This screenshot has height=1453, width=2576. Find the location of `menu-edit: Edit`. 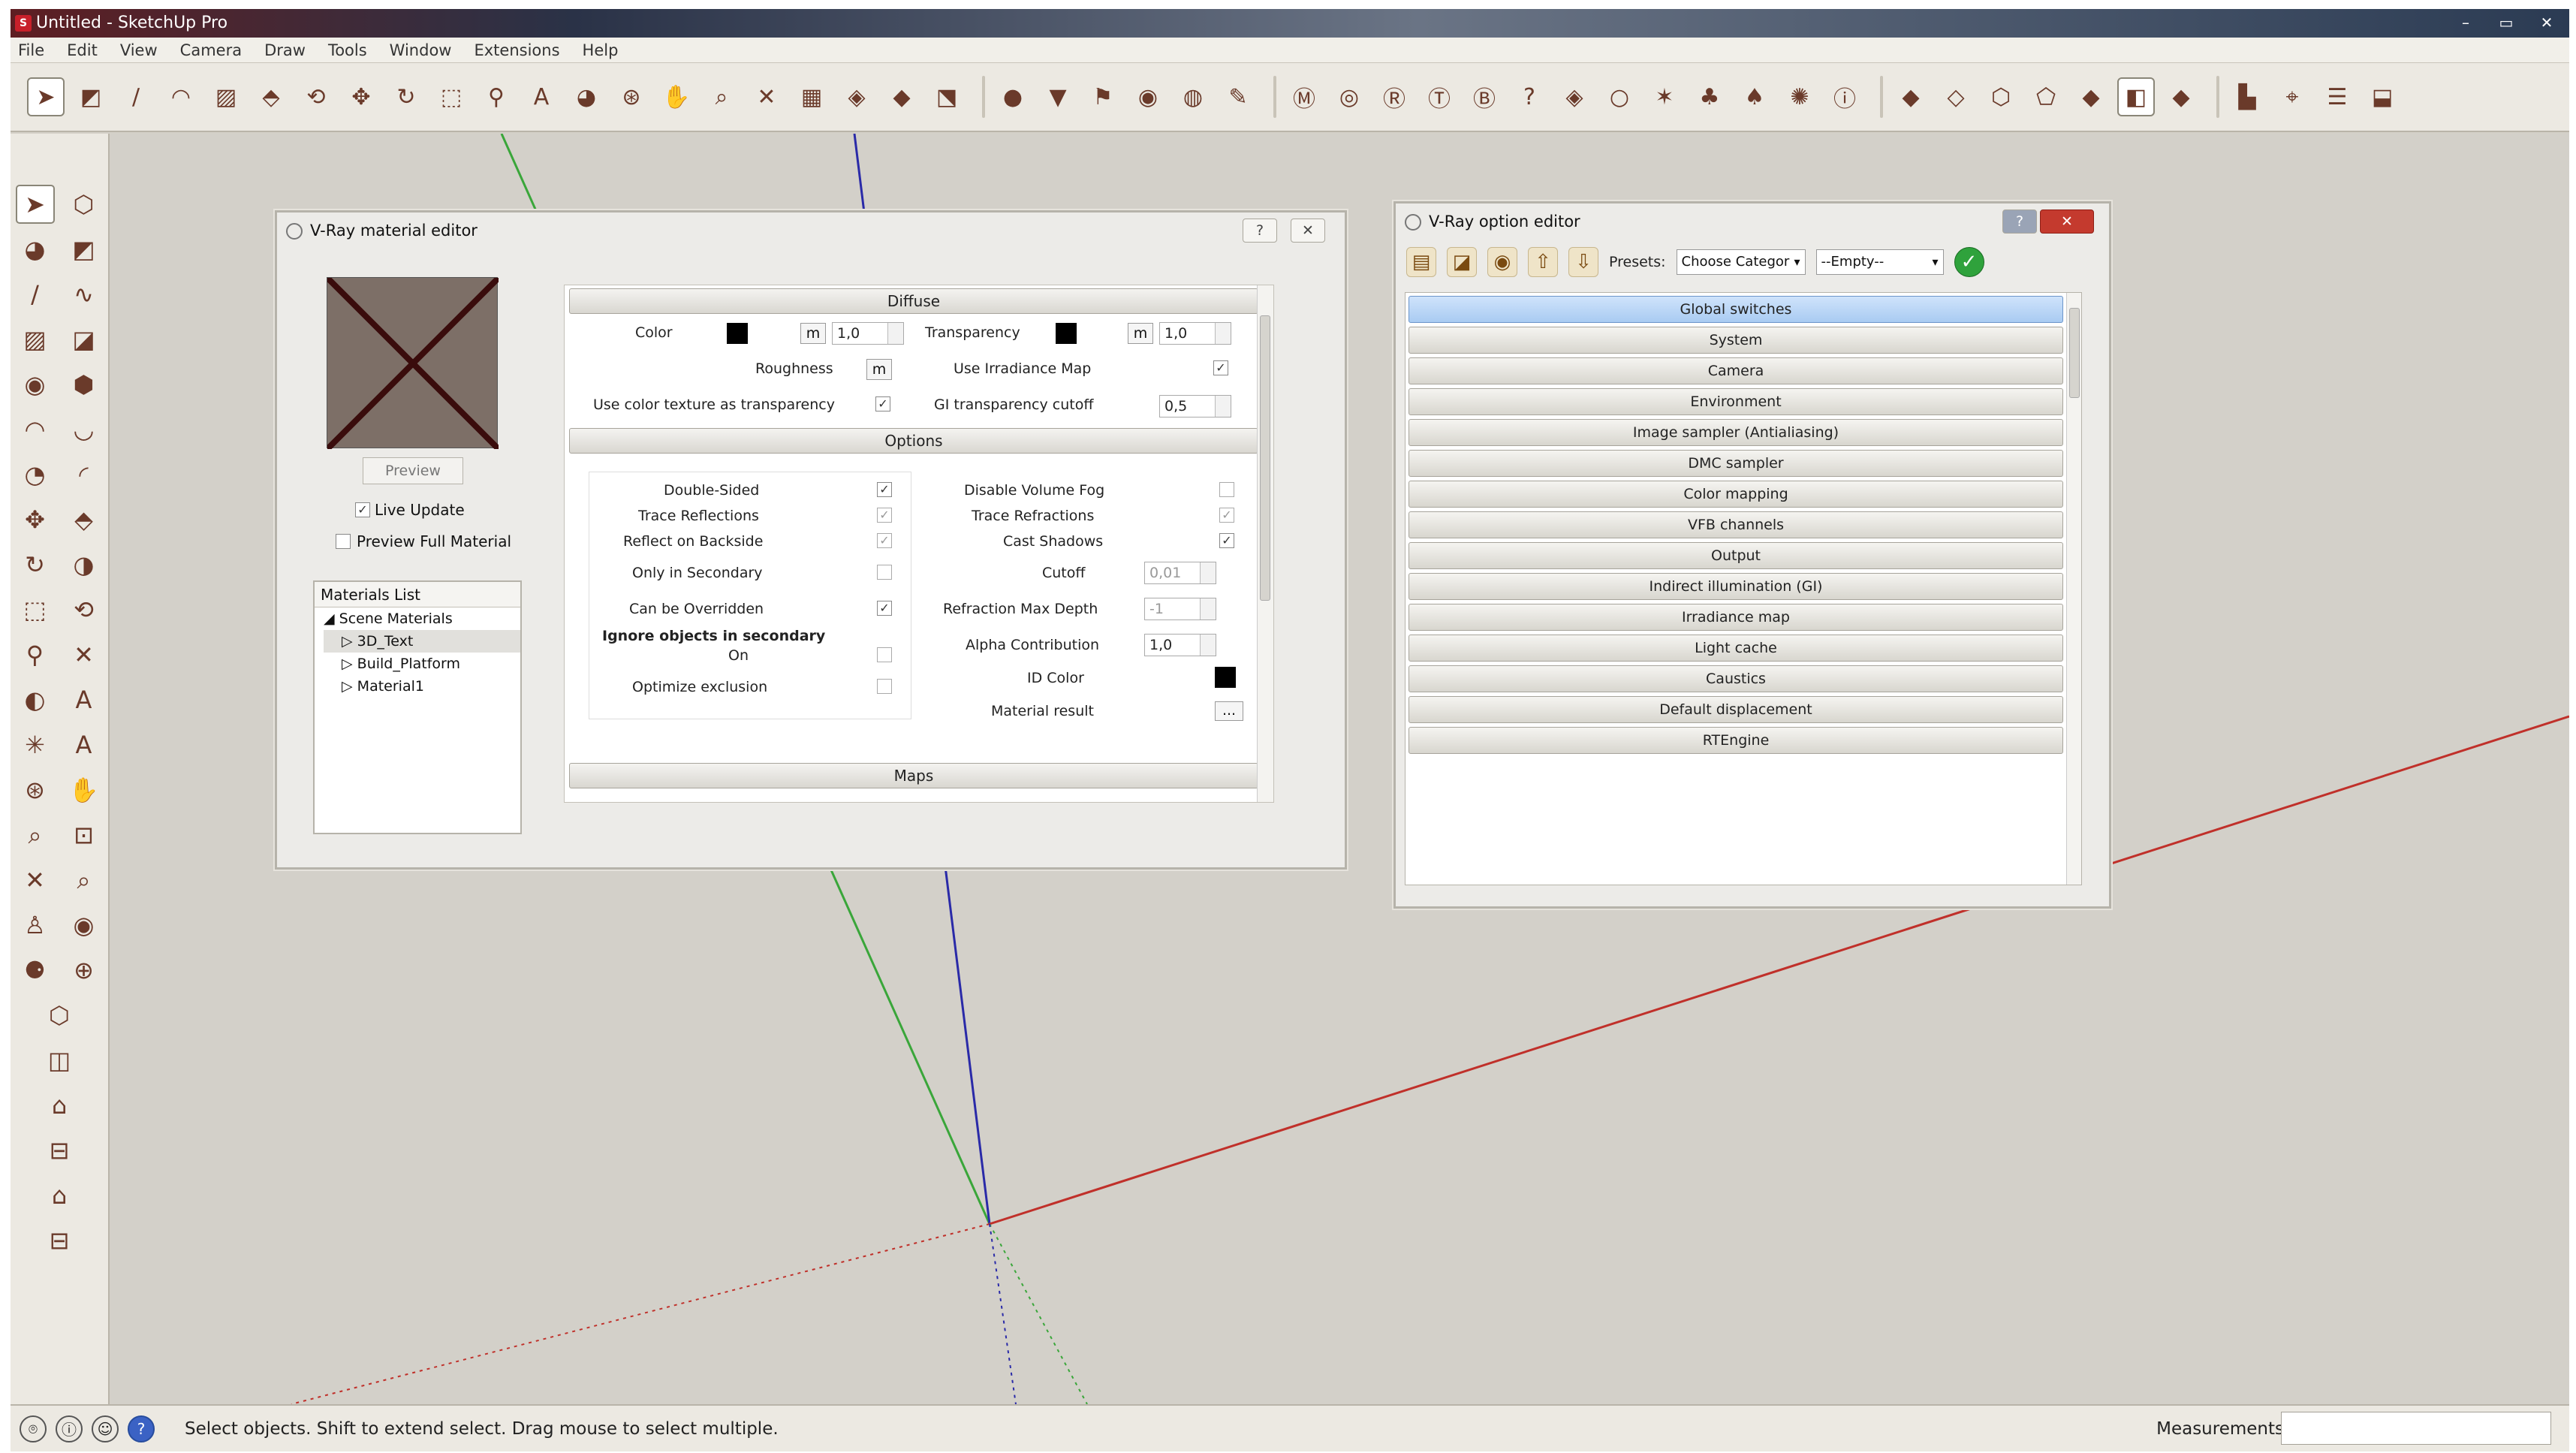

menu-edit: Edit is located at coordinates (82, 50).